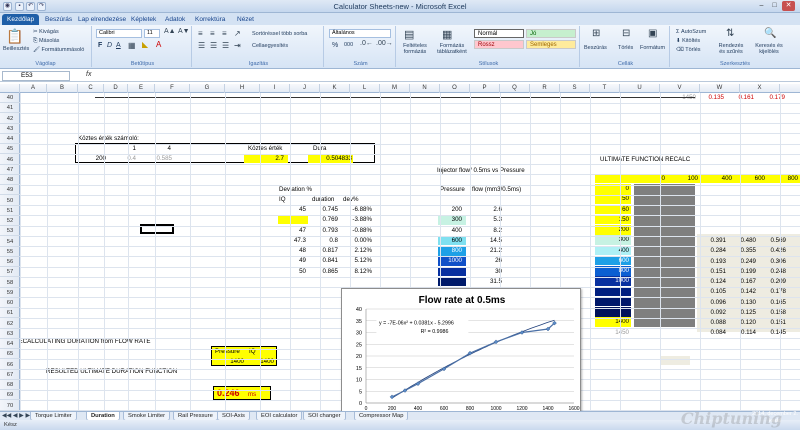 The height and width of the screenshot is (430, 800). I want to click on deviation-duration: 0.769, so click(324, 219).